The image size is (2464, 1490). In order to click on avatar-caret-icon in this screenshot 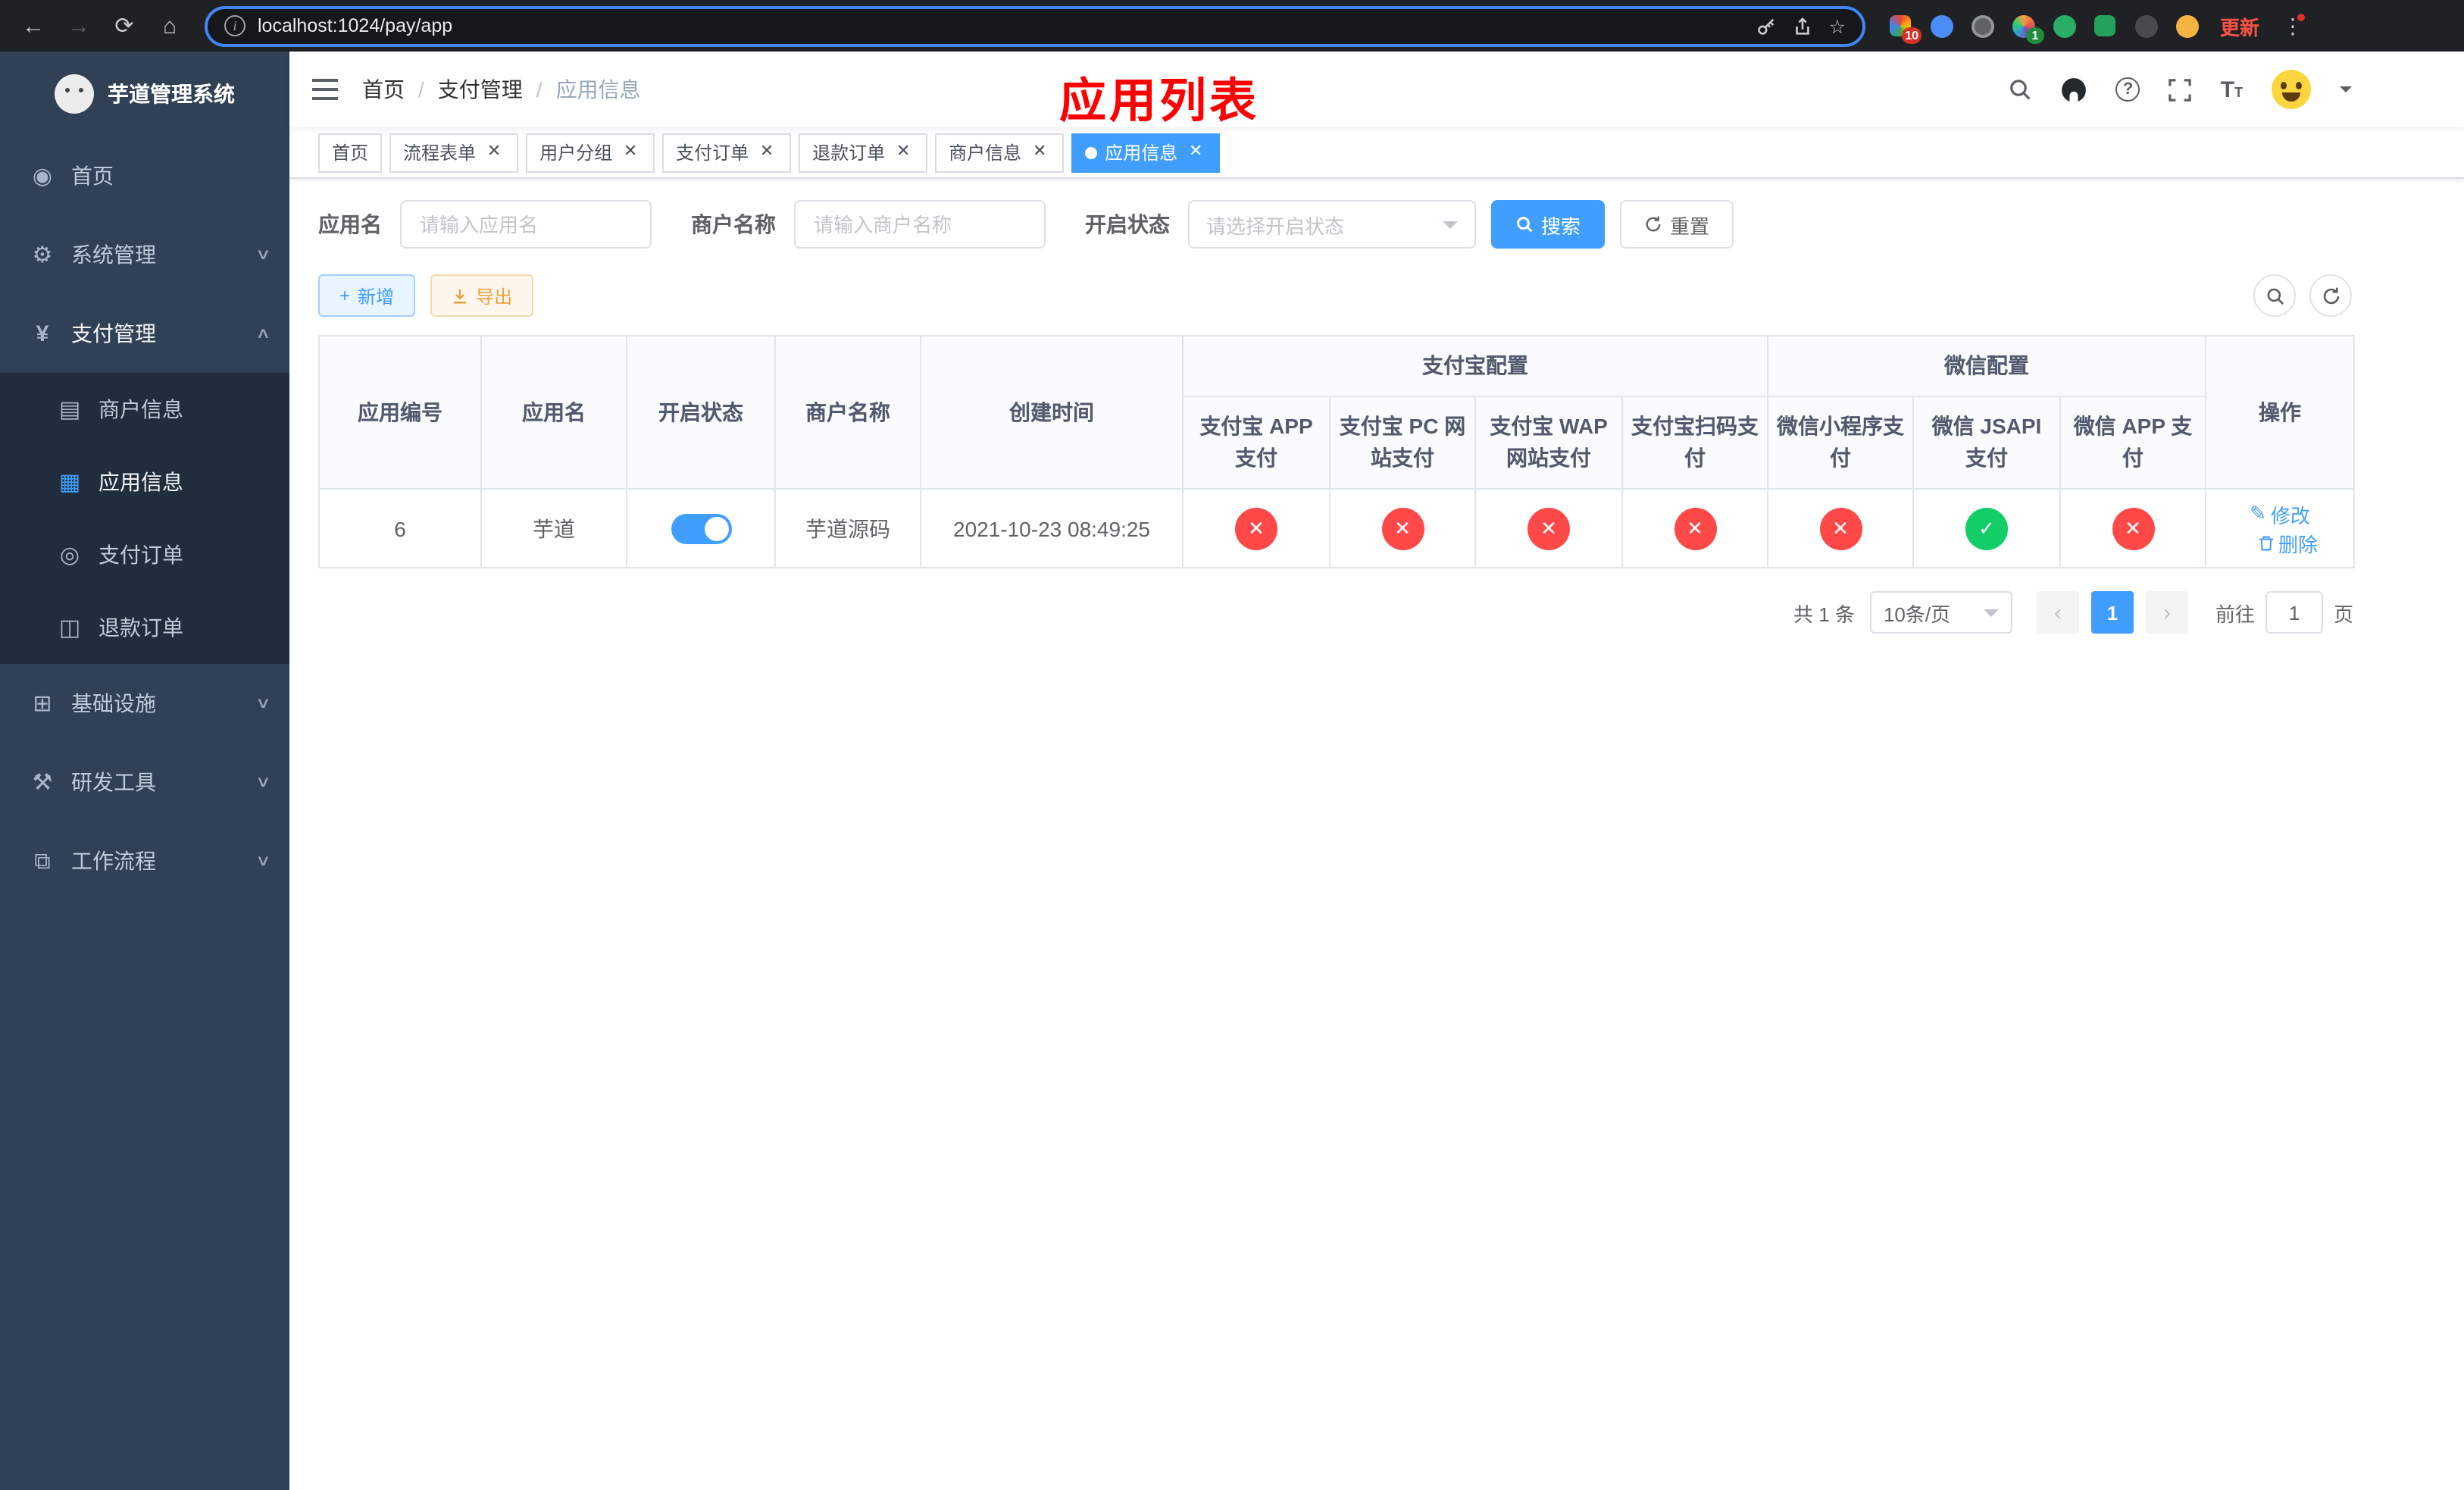, I will do `click(2346, 92)`.